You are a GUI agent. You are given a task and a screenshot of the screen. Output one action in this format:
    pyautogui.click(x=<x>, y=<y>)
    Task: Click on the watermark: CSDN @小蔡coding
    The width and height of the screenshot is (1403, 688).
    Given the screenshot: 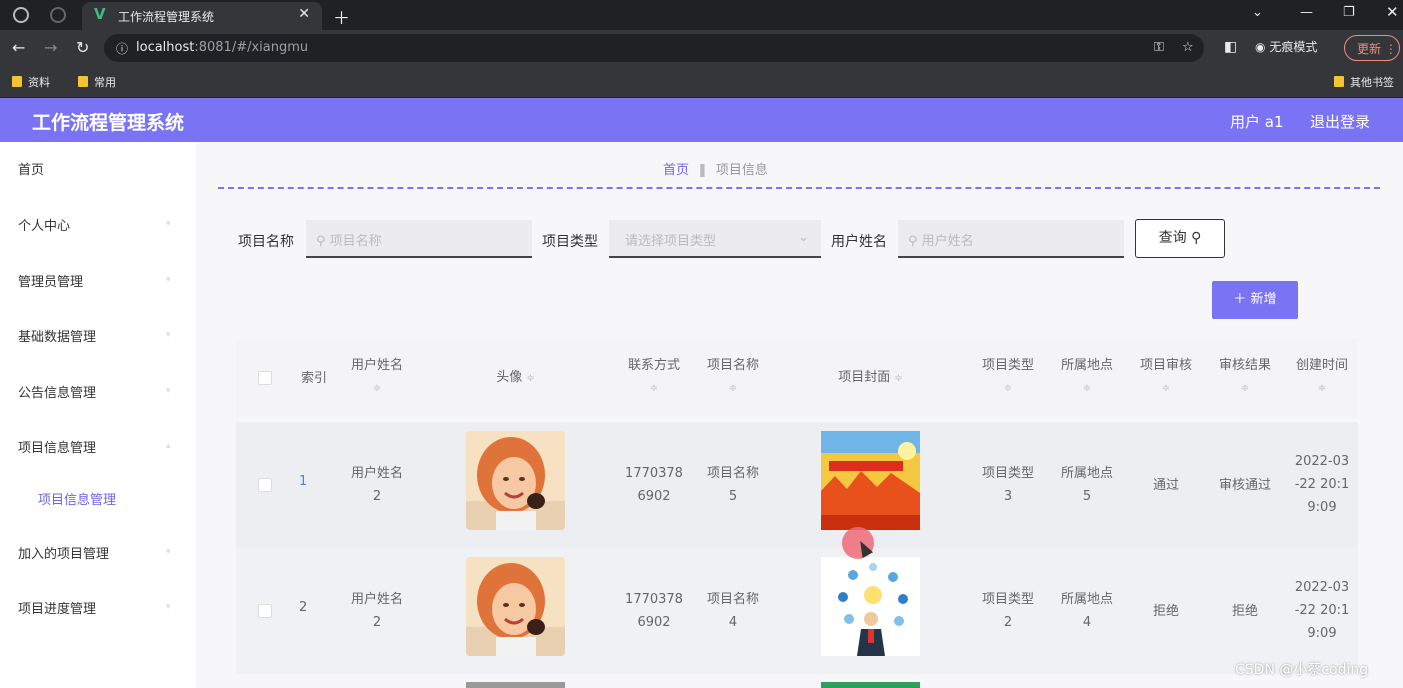 What is the action you would take?
    pyautogui.click(x=1302, y=670)
    